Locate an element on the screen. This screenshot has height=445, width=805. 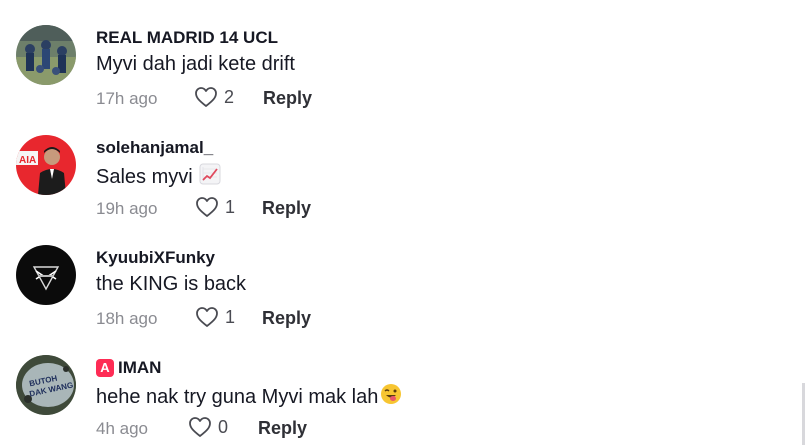
button-photo-icon: BUTOH DAK WANG is located at coordinates (46, 385).